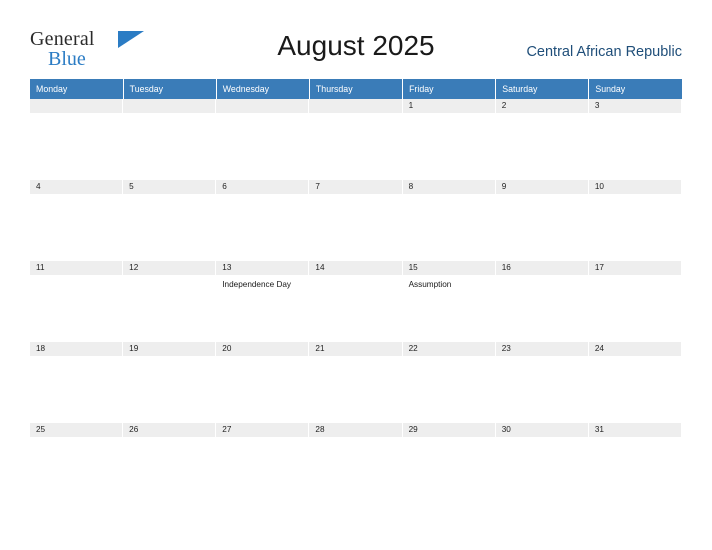  I want to click on weekday-header-friday: Friday, so click(449, 89).